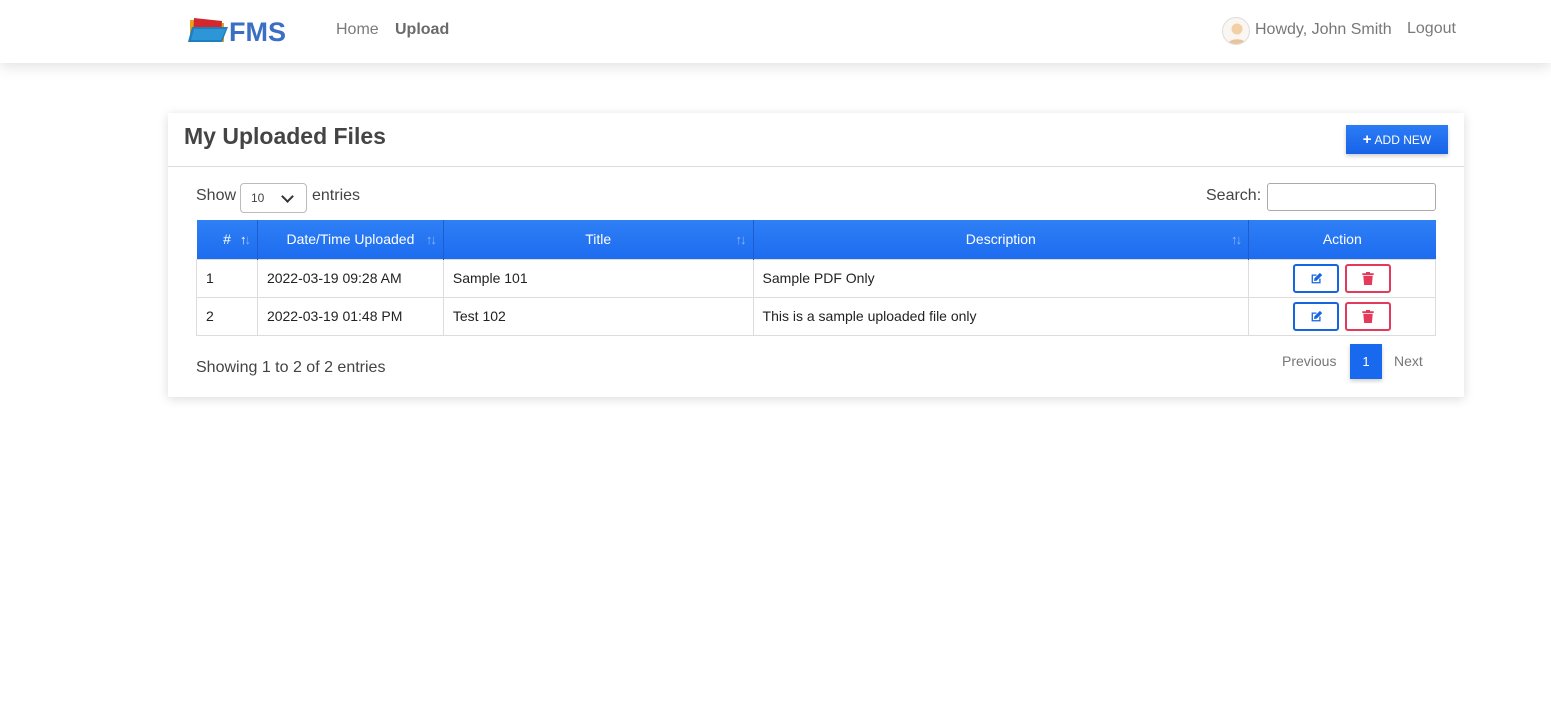  I want to click on cell-number: 2, so click(227, 316).